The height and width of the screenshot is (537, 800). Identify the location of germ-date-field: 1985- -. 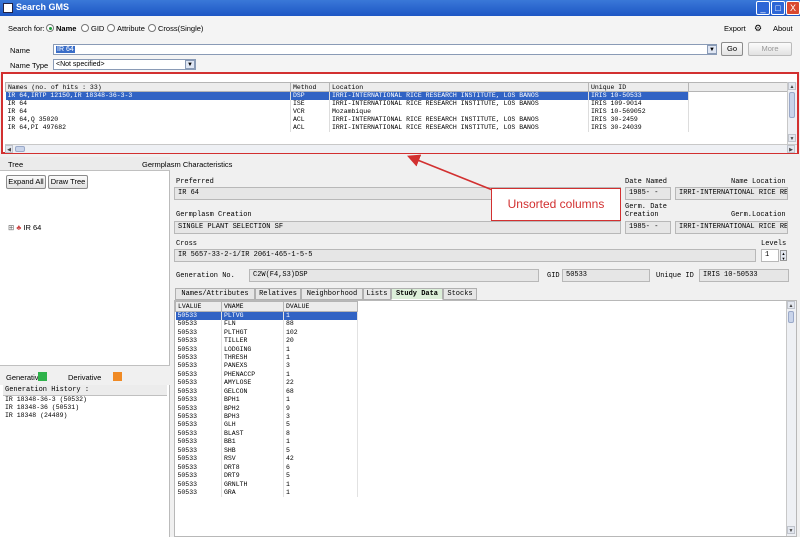
(648, 227).